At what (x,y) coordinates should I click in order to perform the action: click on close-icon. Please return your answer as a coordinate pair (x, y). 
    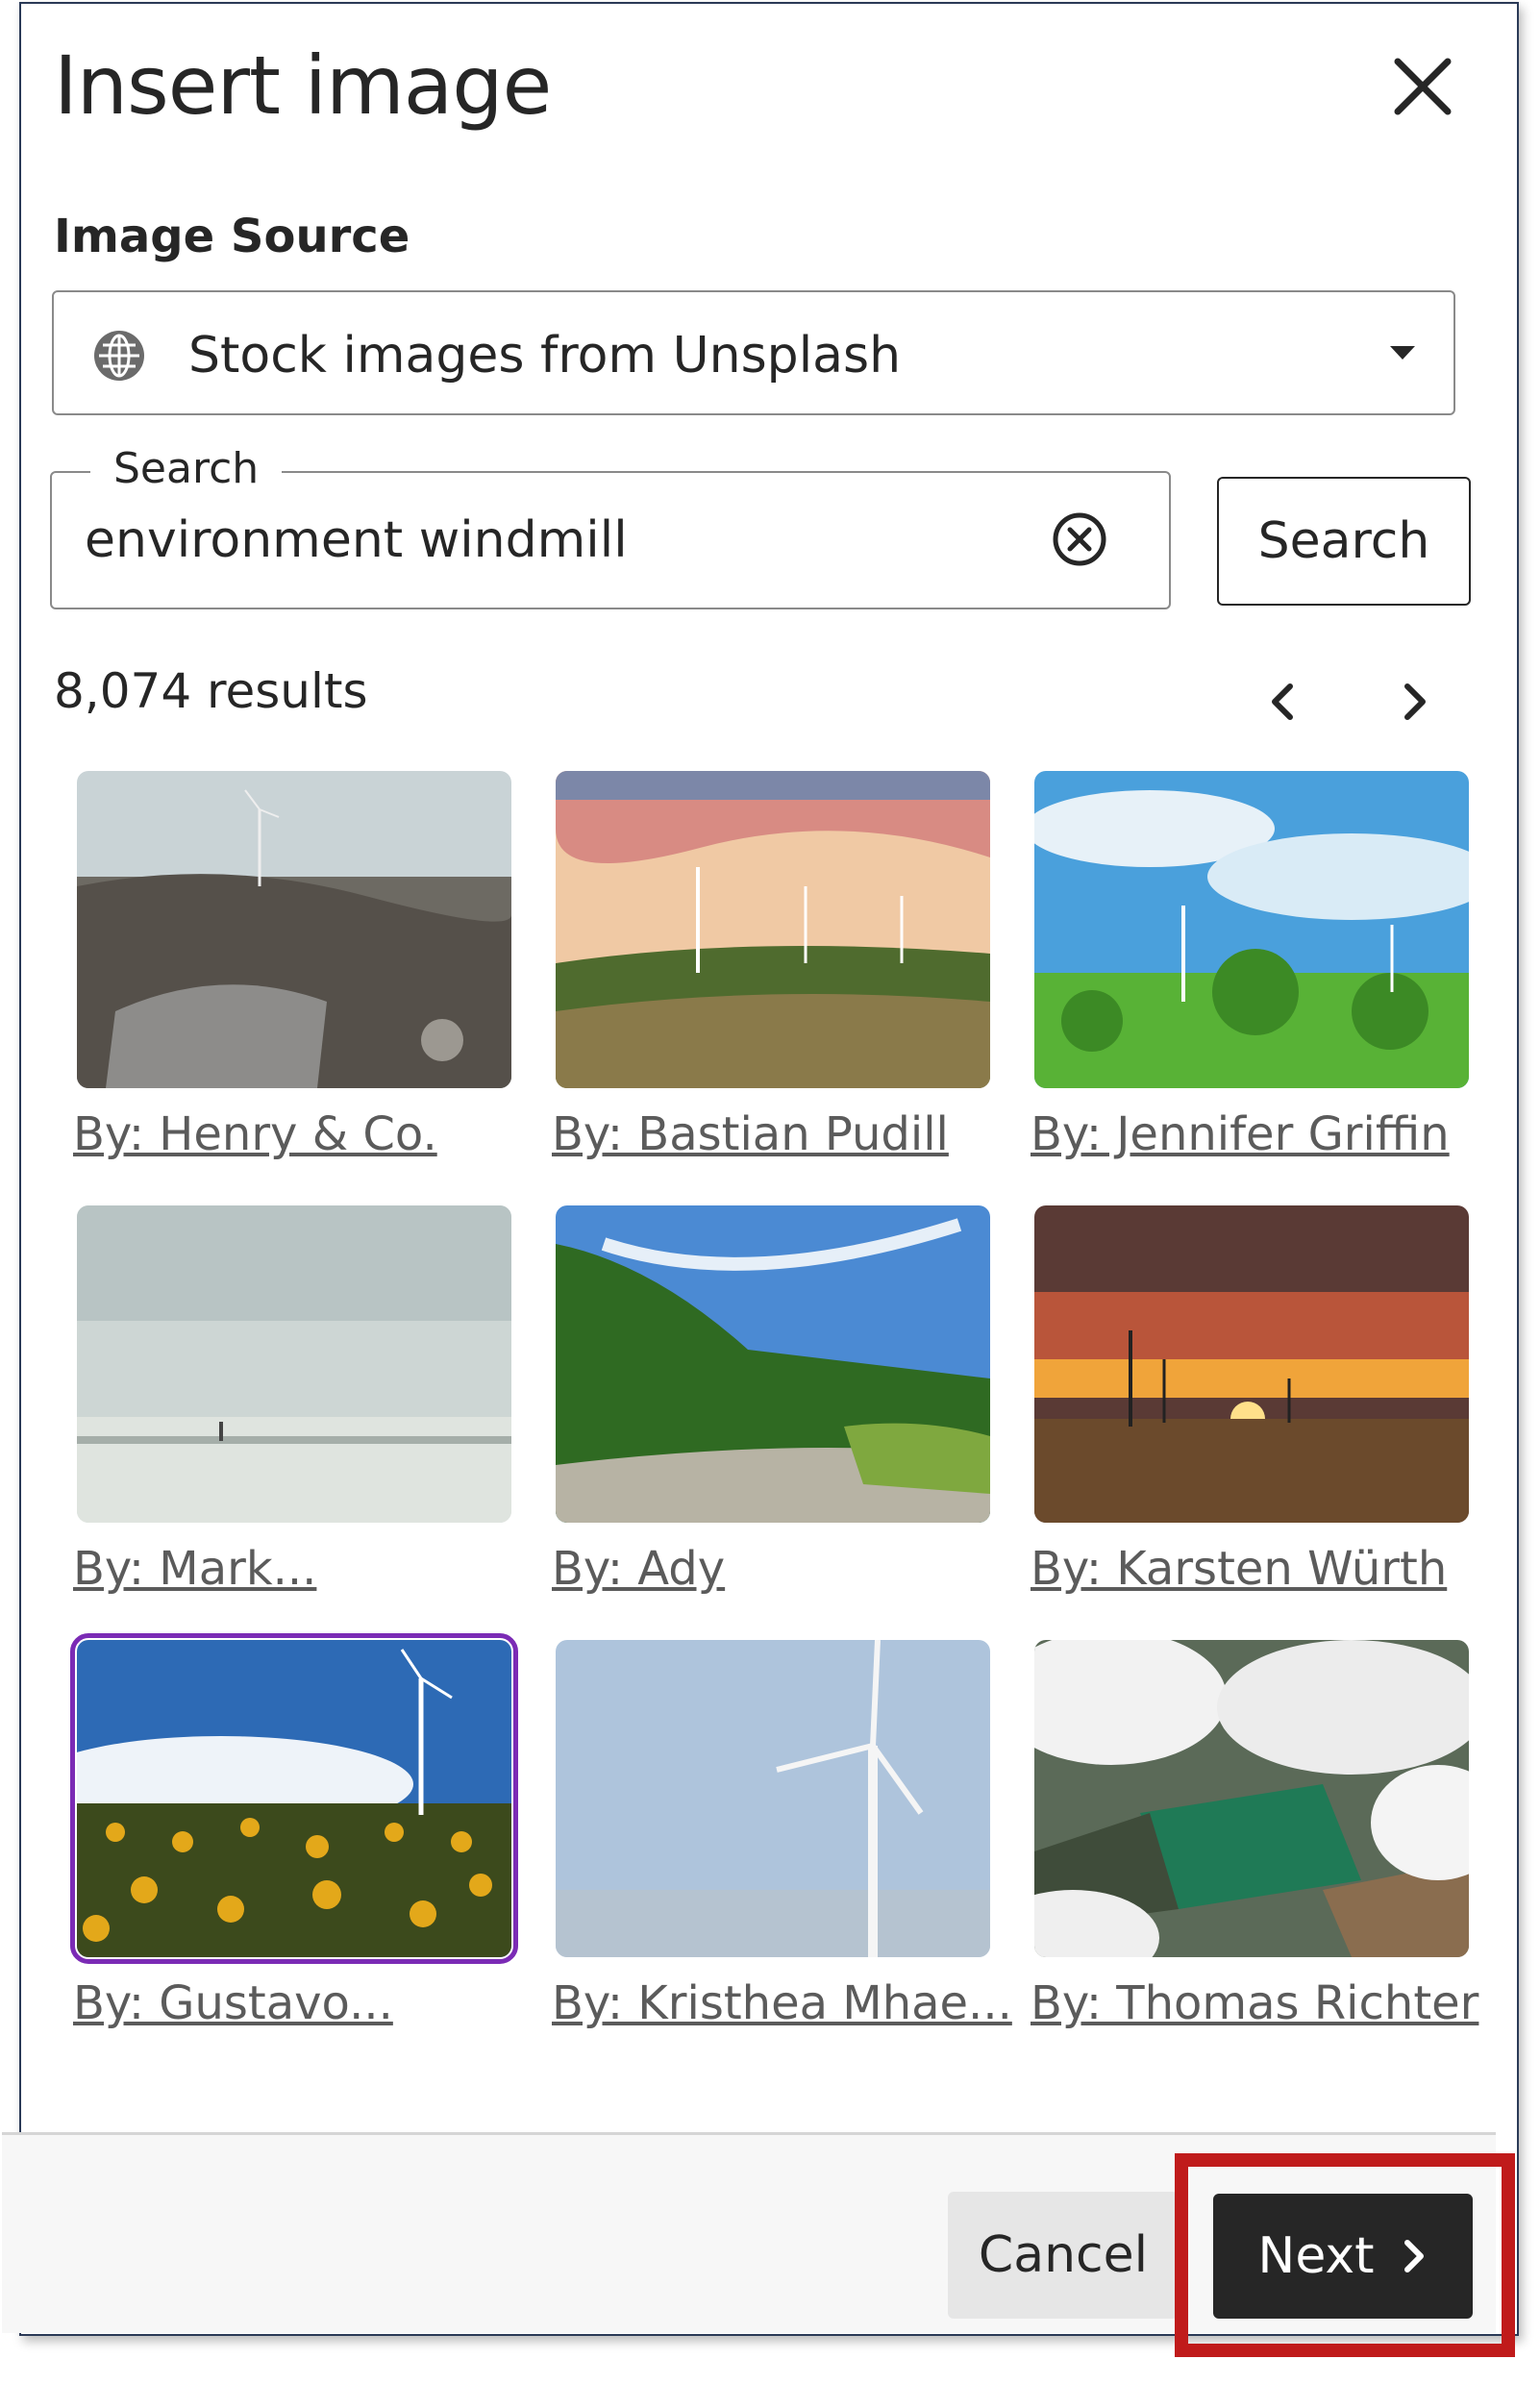
    Looking at the image, I should click on (1423, 86).